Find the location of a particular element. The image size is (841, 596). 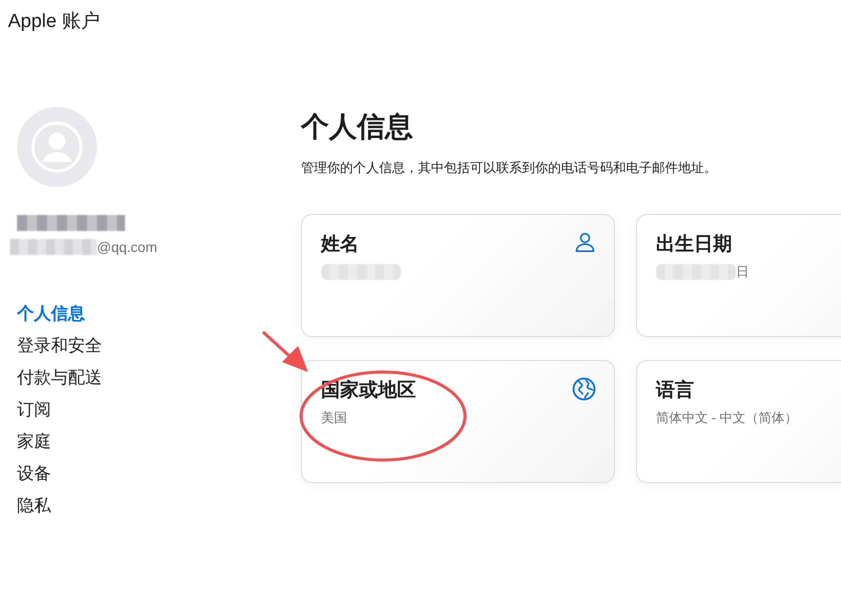

account-email: @qq.com is located at coordinates (127, 247).